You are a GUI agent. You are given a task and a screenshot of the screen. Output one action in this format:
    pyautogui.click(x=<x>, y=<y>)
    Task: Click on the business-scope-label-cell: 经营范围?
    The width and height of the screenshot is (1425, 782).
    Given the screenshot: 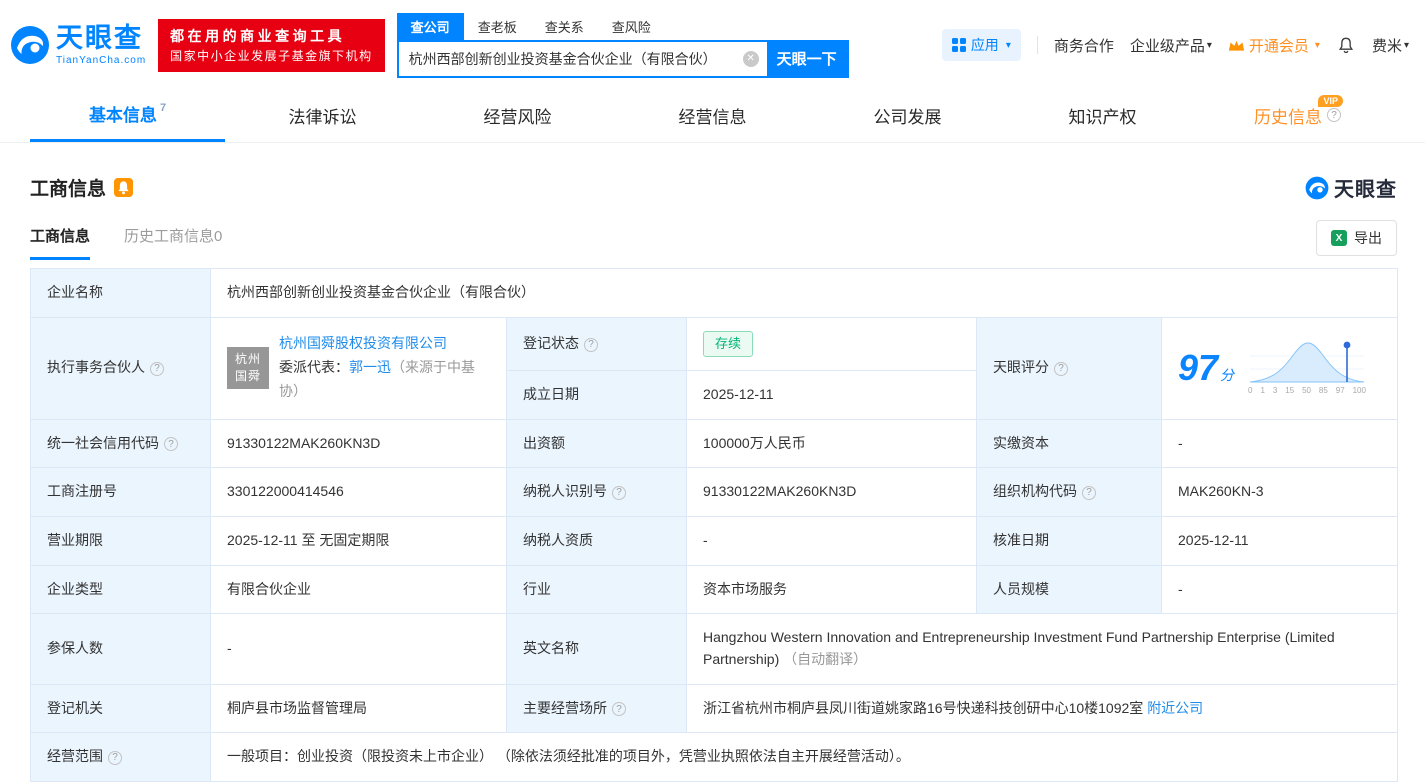 What is the action you would take?
    pyautogui.click(x=120, y=757)
    